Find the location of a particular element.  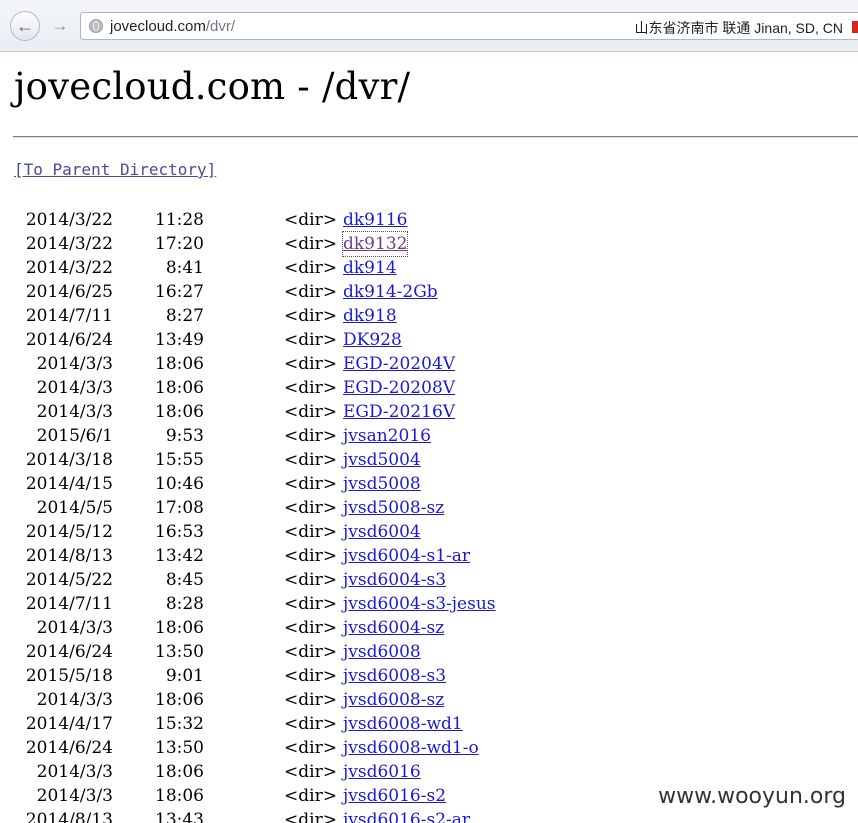

listing-row: 2014/3/3 18:06 <dir> jvsd6004-sz is located at coordinates (429, 628).